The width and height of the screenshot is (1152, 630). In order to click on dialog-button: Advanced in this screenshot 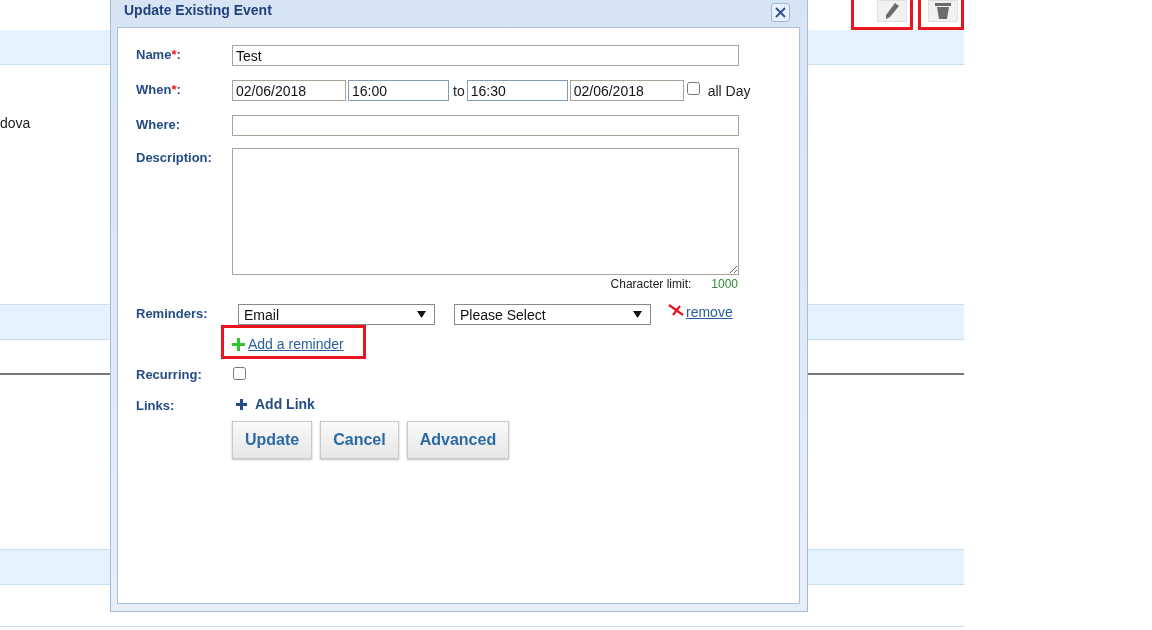, I will do `click(458, 440)`.